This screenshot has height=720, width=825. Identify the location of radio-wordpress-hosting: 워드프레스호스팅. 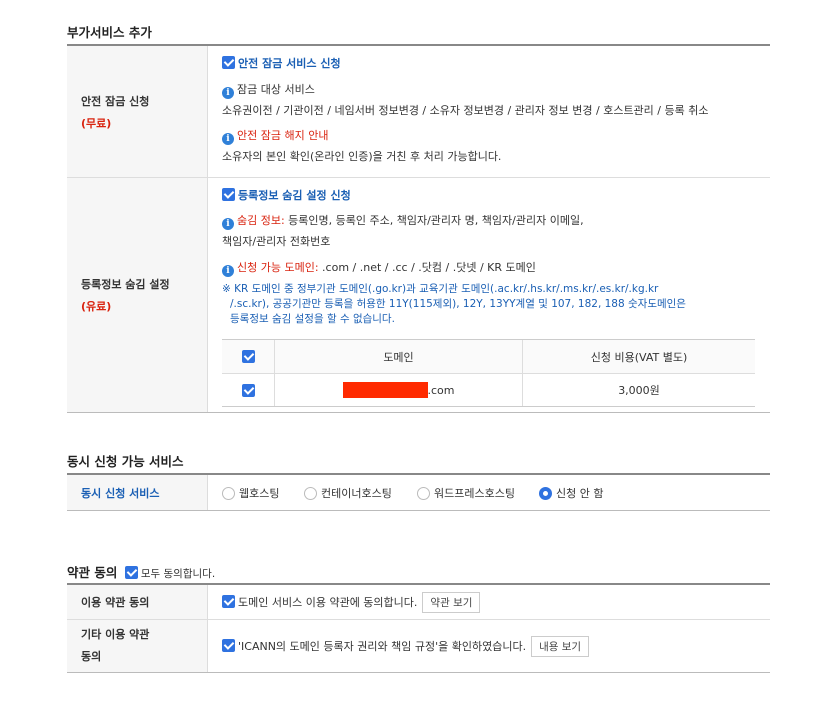
(466, 493).